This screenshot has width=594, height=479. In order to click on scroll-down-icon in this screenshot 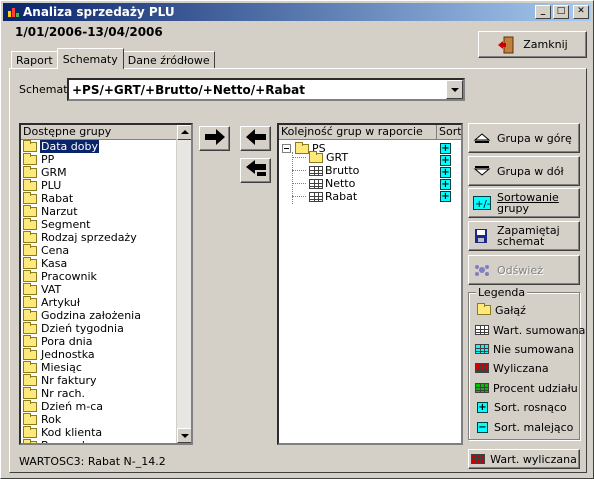, I will do `click(184, 435)`.